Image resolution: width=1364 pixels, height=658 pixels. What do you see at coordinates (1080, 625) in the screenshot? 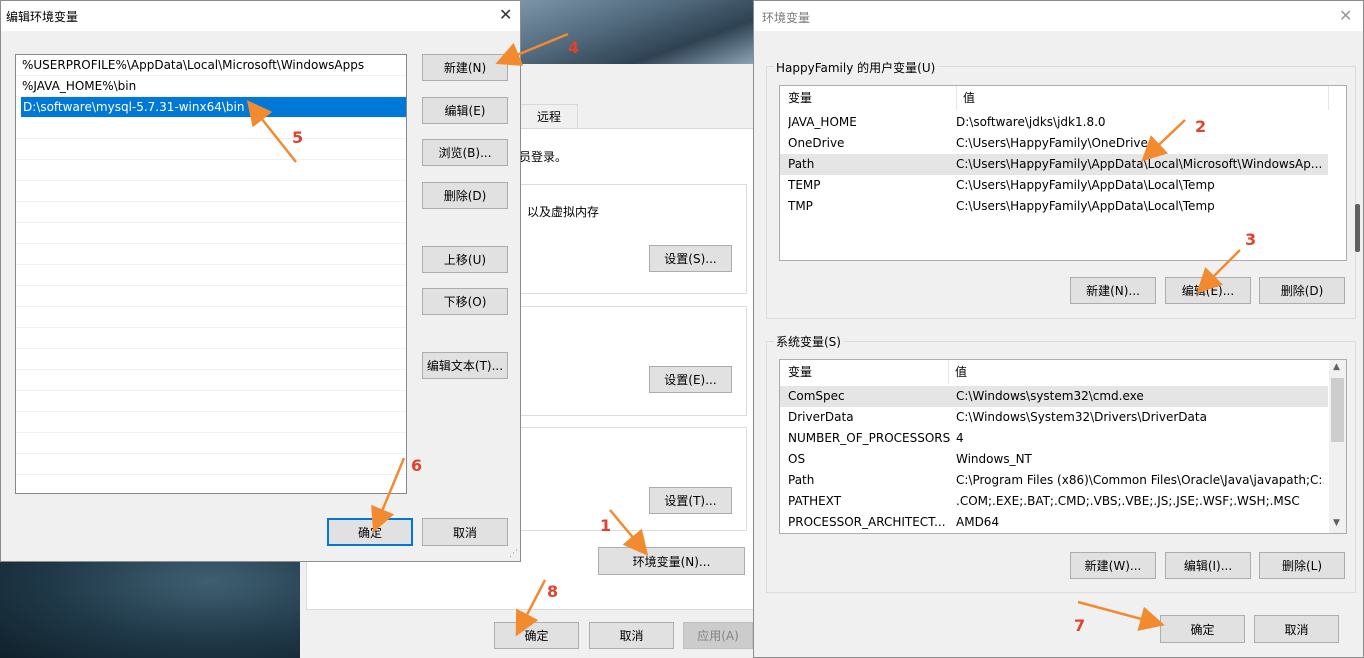
I see `annotation-7: 7` at bounding box center [1080, 625].